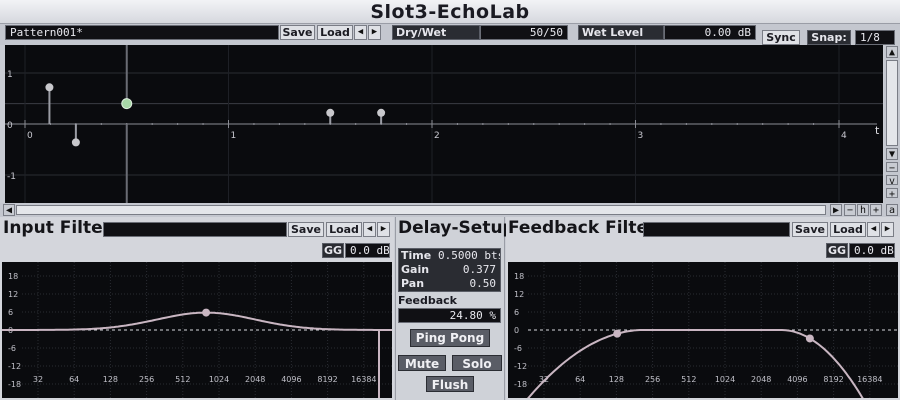  I want to click on feedback-filter-title: Feedback Filter, so click(582, 228).